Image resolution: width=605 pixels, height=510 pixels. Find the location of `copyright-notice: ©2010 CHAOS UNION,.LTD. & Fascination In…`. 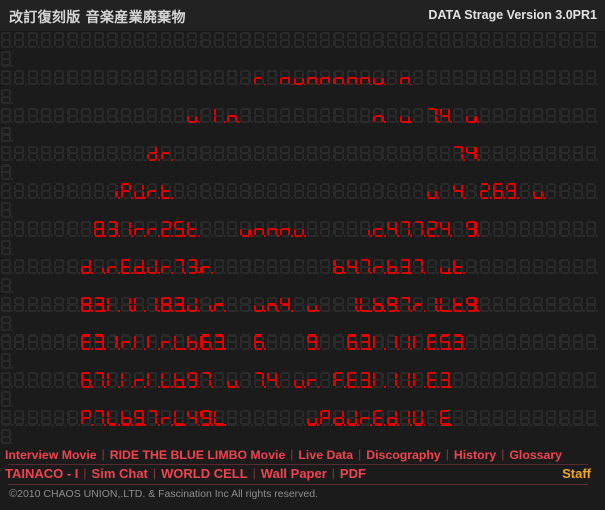

copyright-notice: ©2010 CHAOS UNION,.LTD. & Fascination In… is located at coordinates (163, 494).